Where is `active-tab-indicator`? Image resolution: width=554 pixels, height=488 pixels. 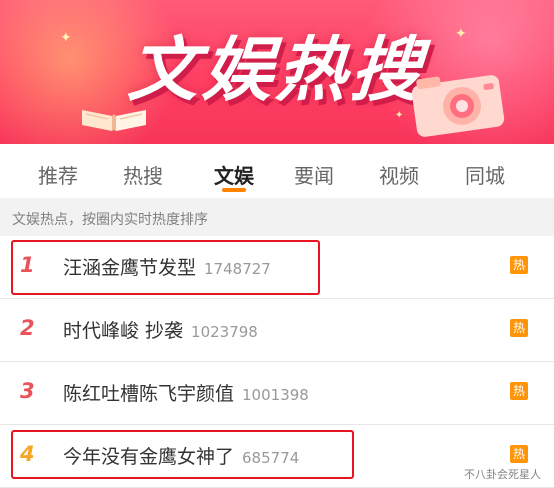 active-tab-indicator is located at coordinates (234, 190).